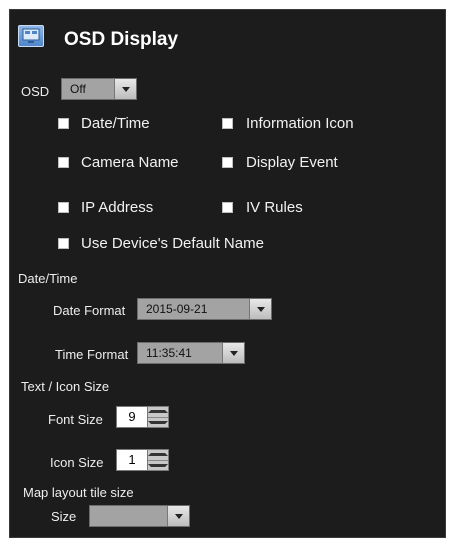  I want to click on date-time-checkbox-label: Date/Time, so click(115, 123).